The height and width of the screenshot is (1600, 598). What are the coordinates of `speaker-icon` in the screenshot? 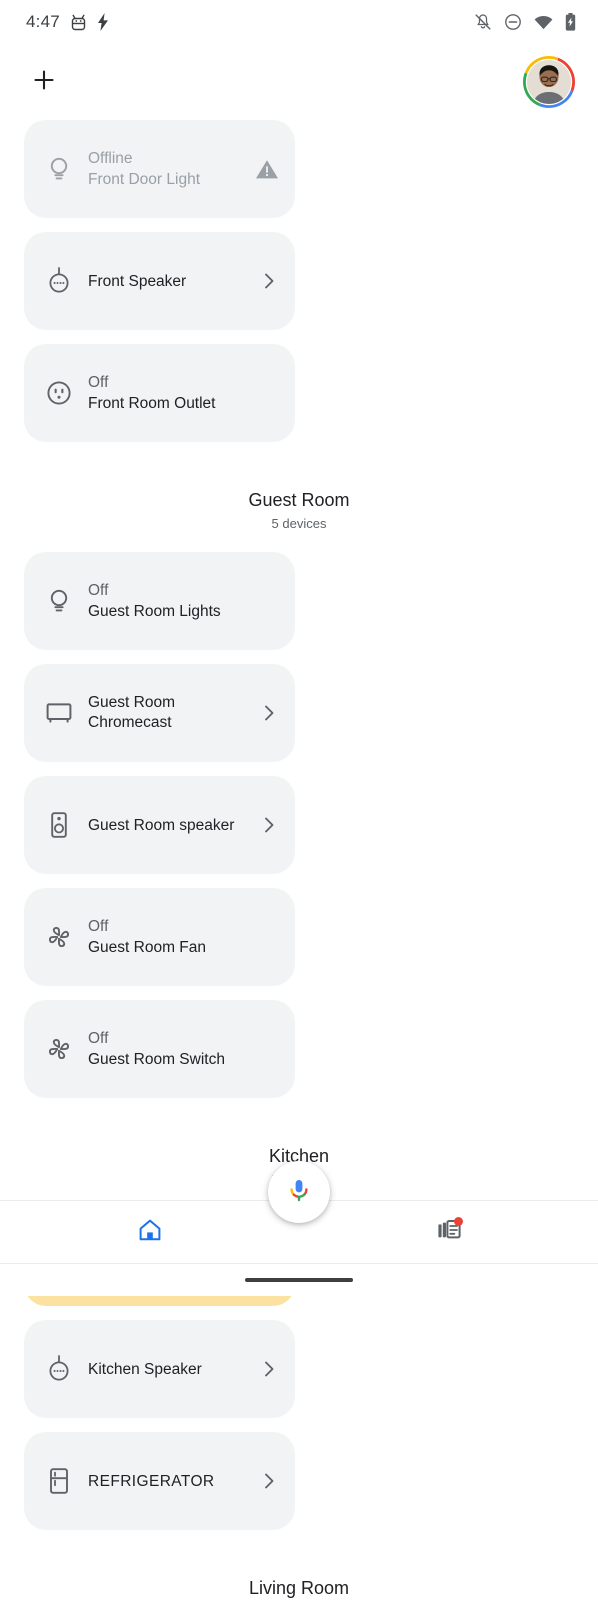 It's located at (59, 825).